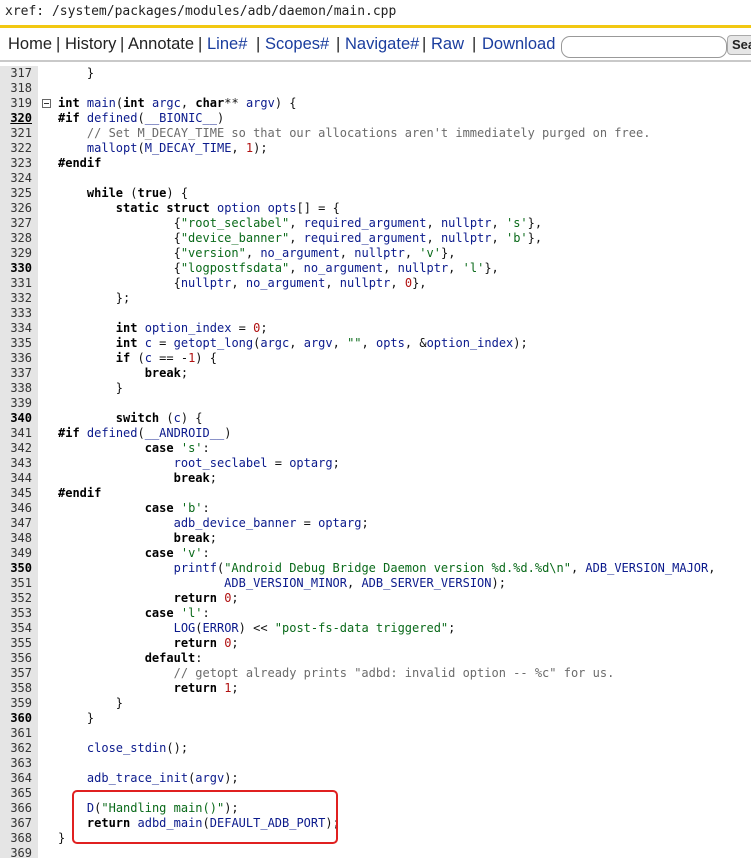 The height and width of the screenshot is (858, 751). Describe the element at coordinates (16, 763) in the screenshot. I see `line-number-link: 363` at that location.